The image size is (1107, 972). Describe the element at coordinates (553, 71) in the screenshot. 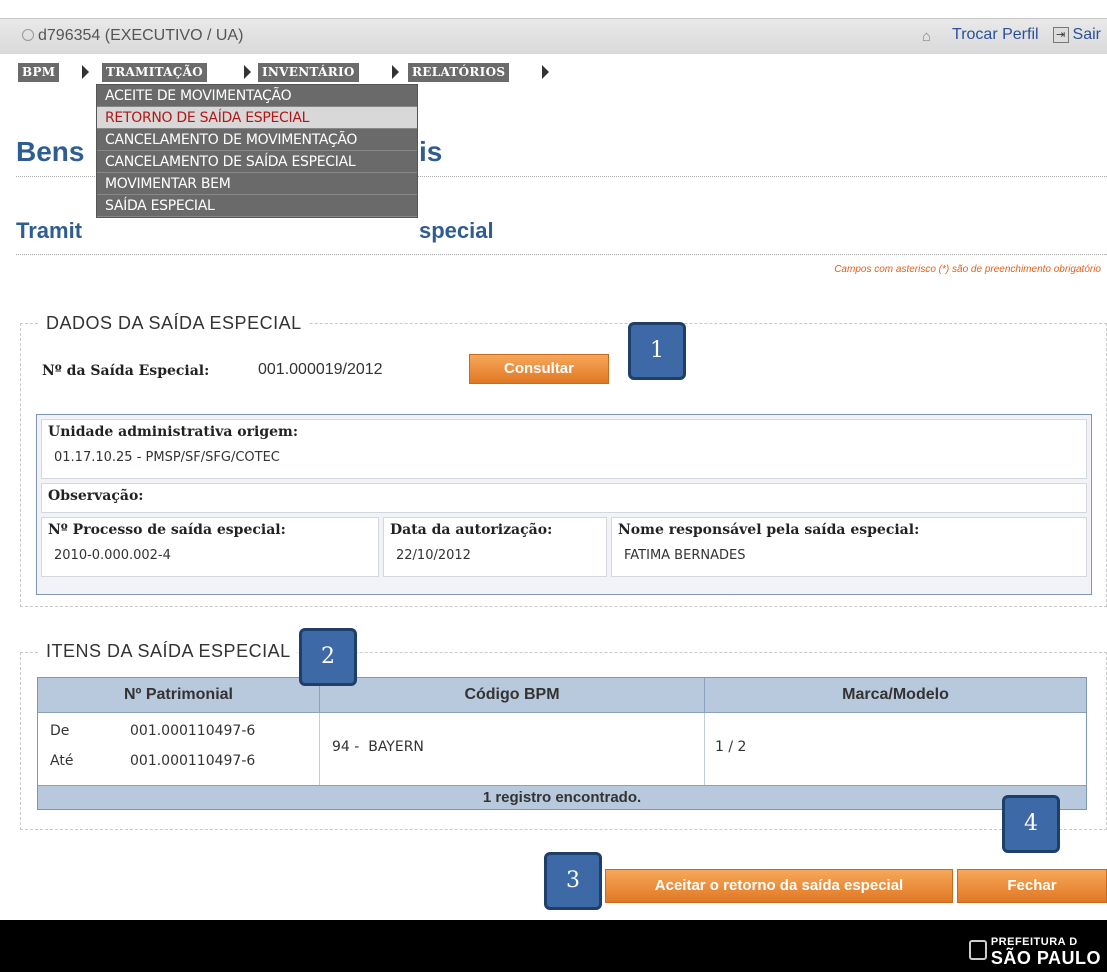

I see `main-menu: BPM TRAMITAÇÃO INVENTÁRIO RELATÓRIOS` at that location.